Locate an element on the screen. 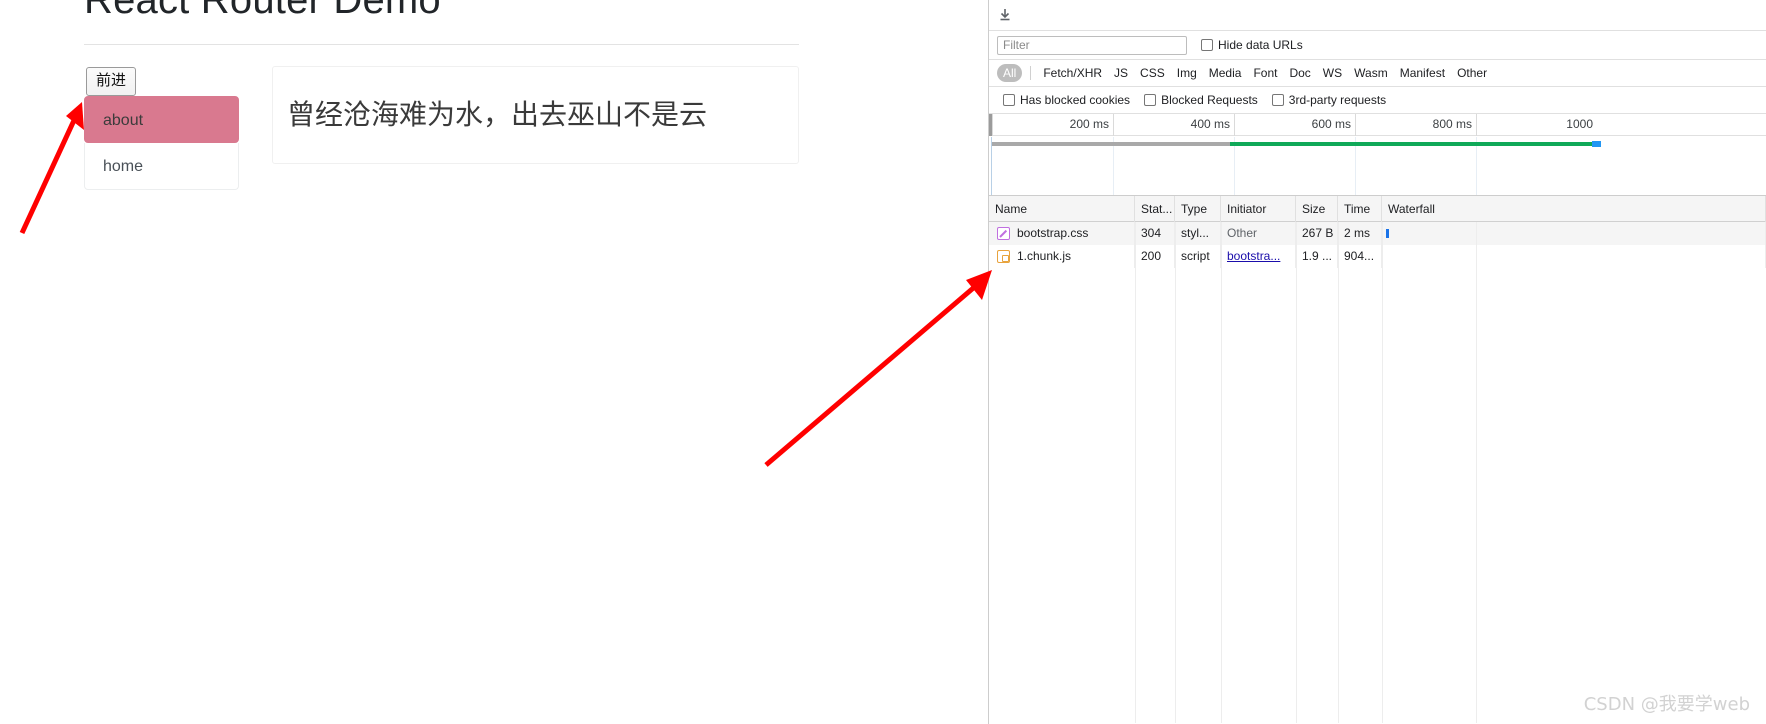  overview-tick: 400 ms is located at coordinates (1173, 125).